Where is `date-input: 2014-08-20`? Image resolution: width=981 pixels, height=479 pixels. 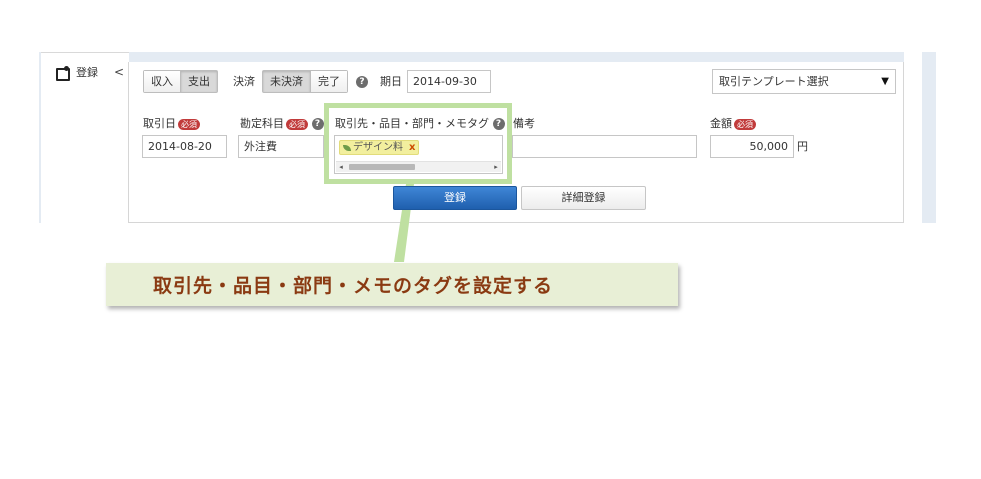 date-input: 2014-08-20 is located at coordinates (184, 146).